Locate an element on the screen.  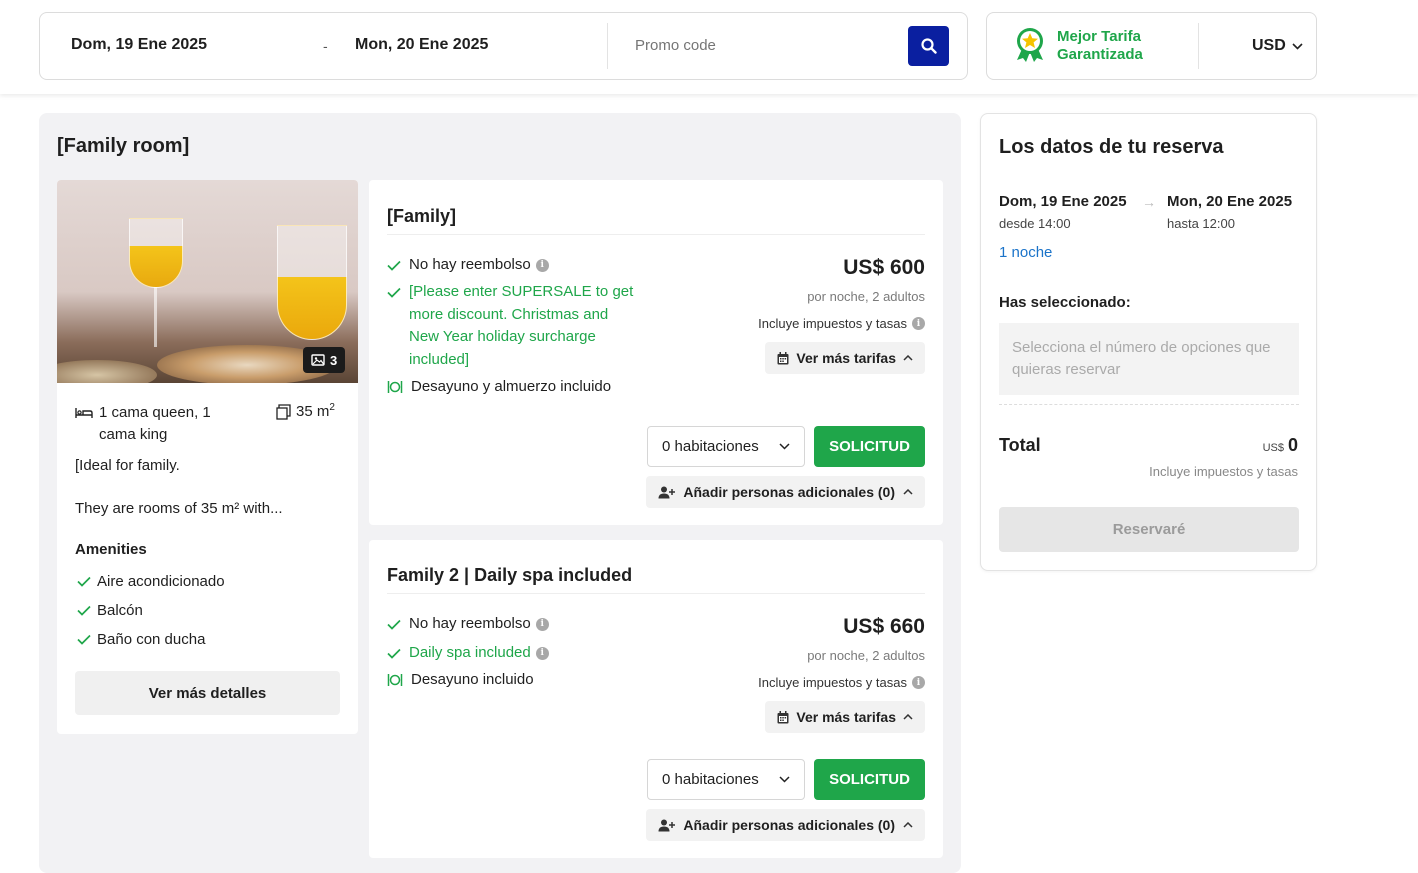
selected-label: Has seleccionado: is located at coordinates (1065, 302).